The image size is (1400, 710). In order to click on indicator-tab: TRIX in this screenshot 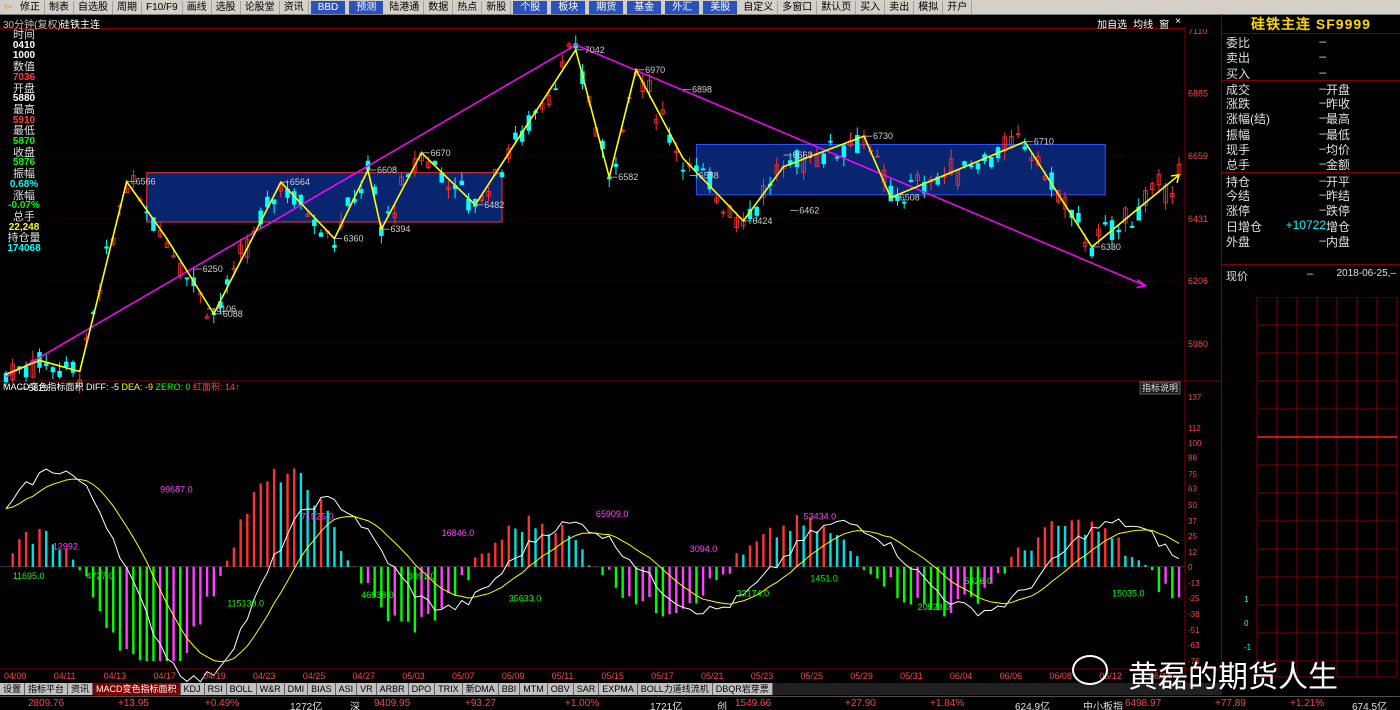, I will do `click(449, 689)`.